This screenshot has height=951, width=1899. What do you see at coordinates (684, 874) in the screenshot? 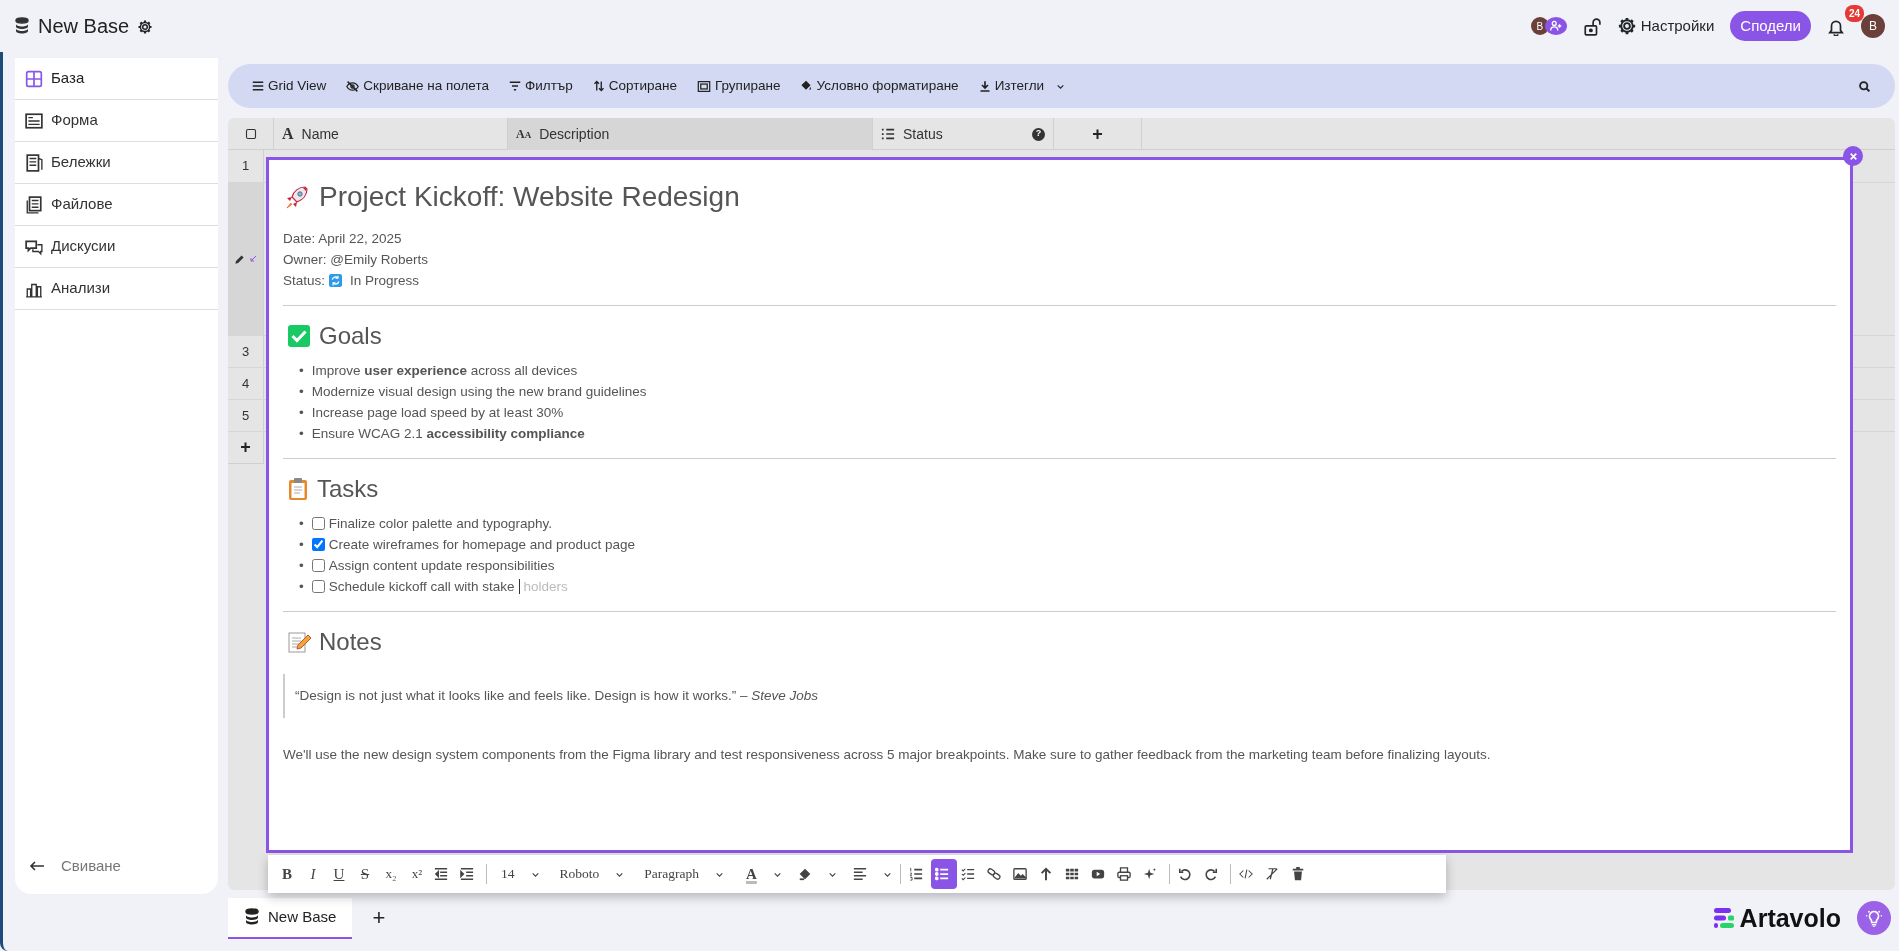
I see `dropdown-select: Paragraph` at bounding box center [684, 874].